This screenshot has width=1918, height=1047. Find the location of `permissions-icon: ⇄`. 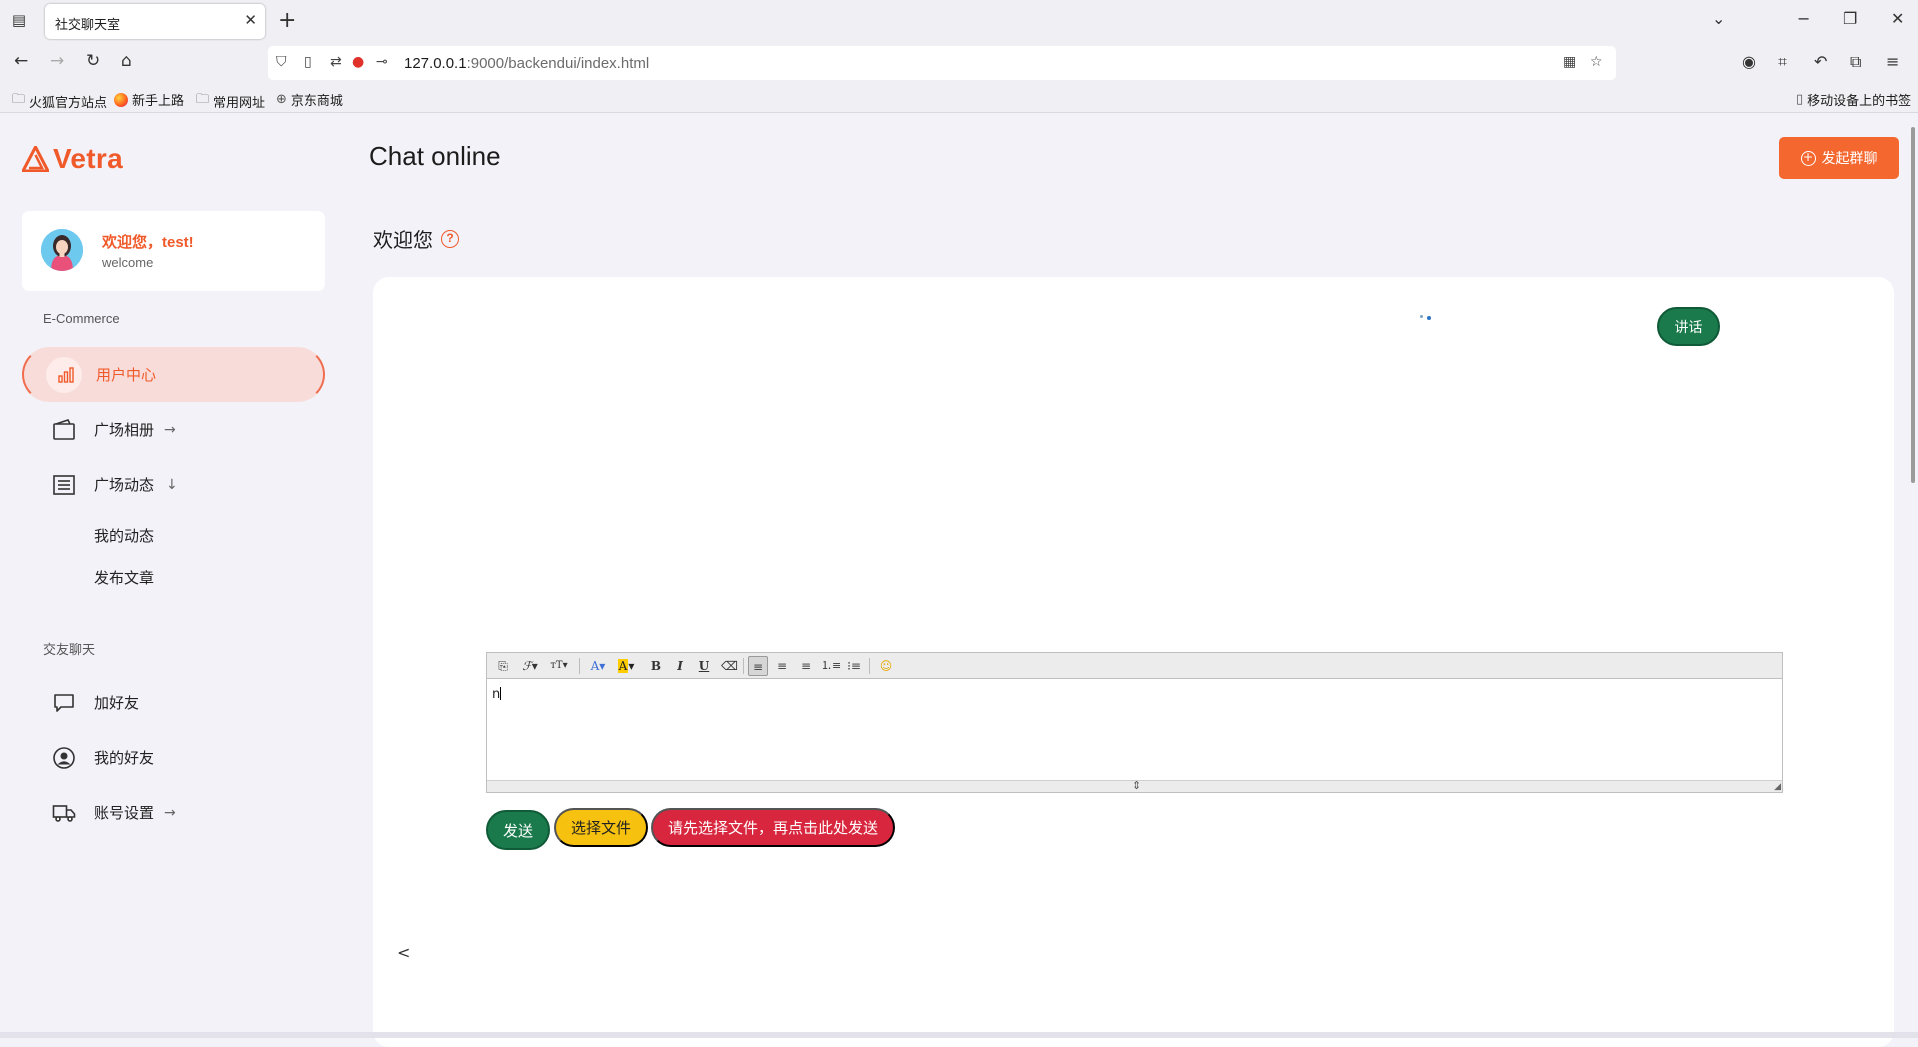

permissions-icon: ⇄ is located at coordinates (336, 62).